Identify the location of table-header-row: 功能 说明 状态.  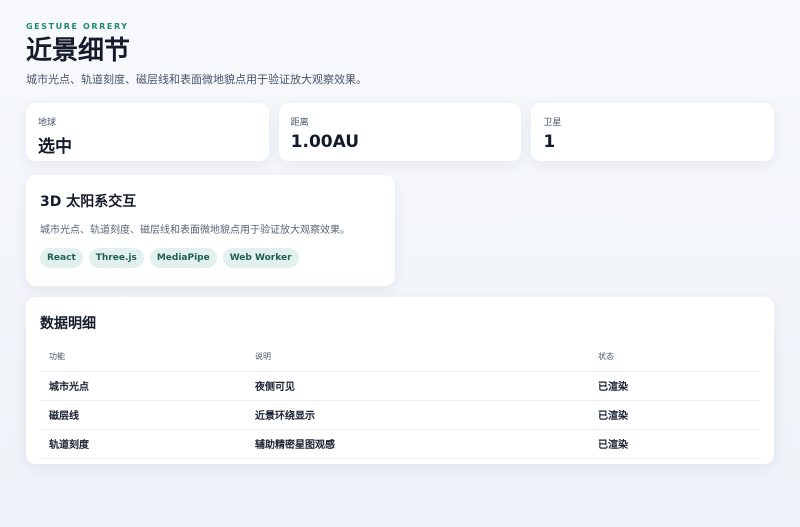
(400, 357).